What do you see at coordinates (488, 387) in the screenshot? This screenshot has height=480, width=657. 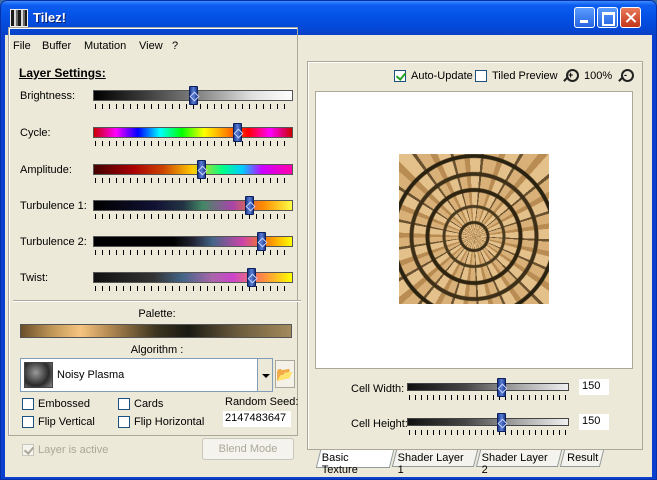 I see `cell-width-slider` at bounding box center [488, 387].